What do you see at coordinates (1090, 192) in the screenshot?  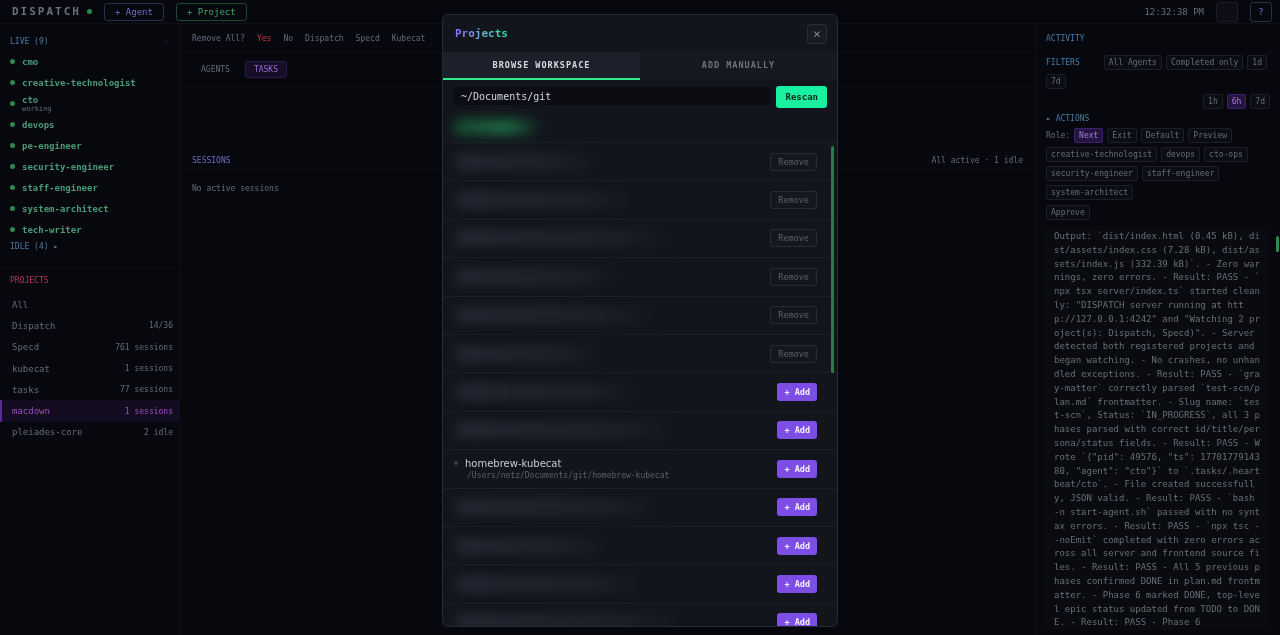 I see `agent-chip: system-architect` at bounding box center [1090, 192].